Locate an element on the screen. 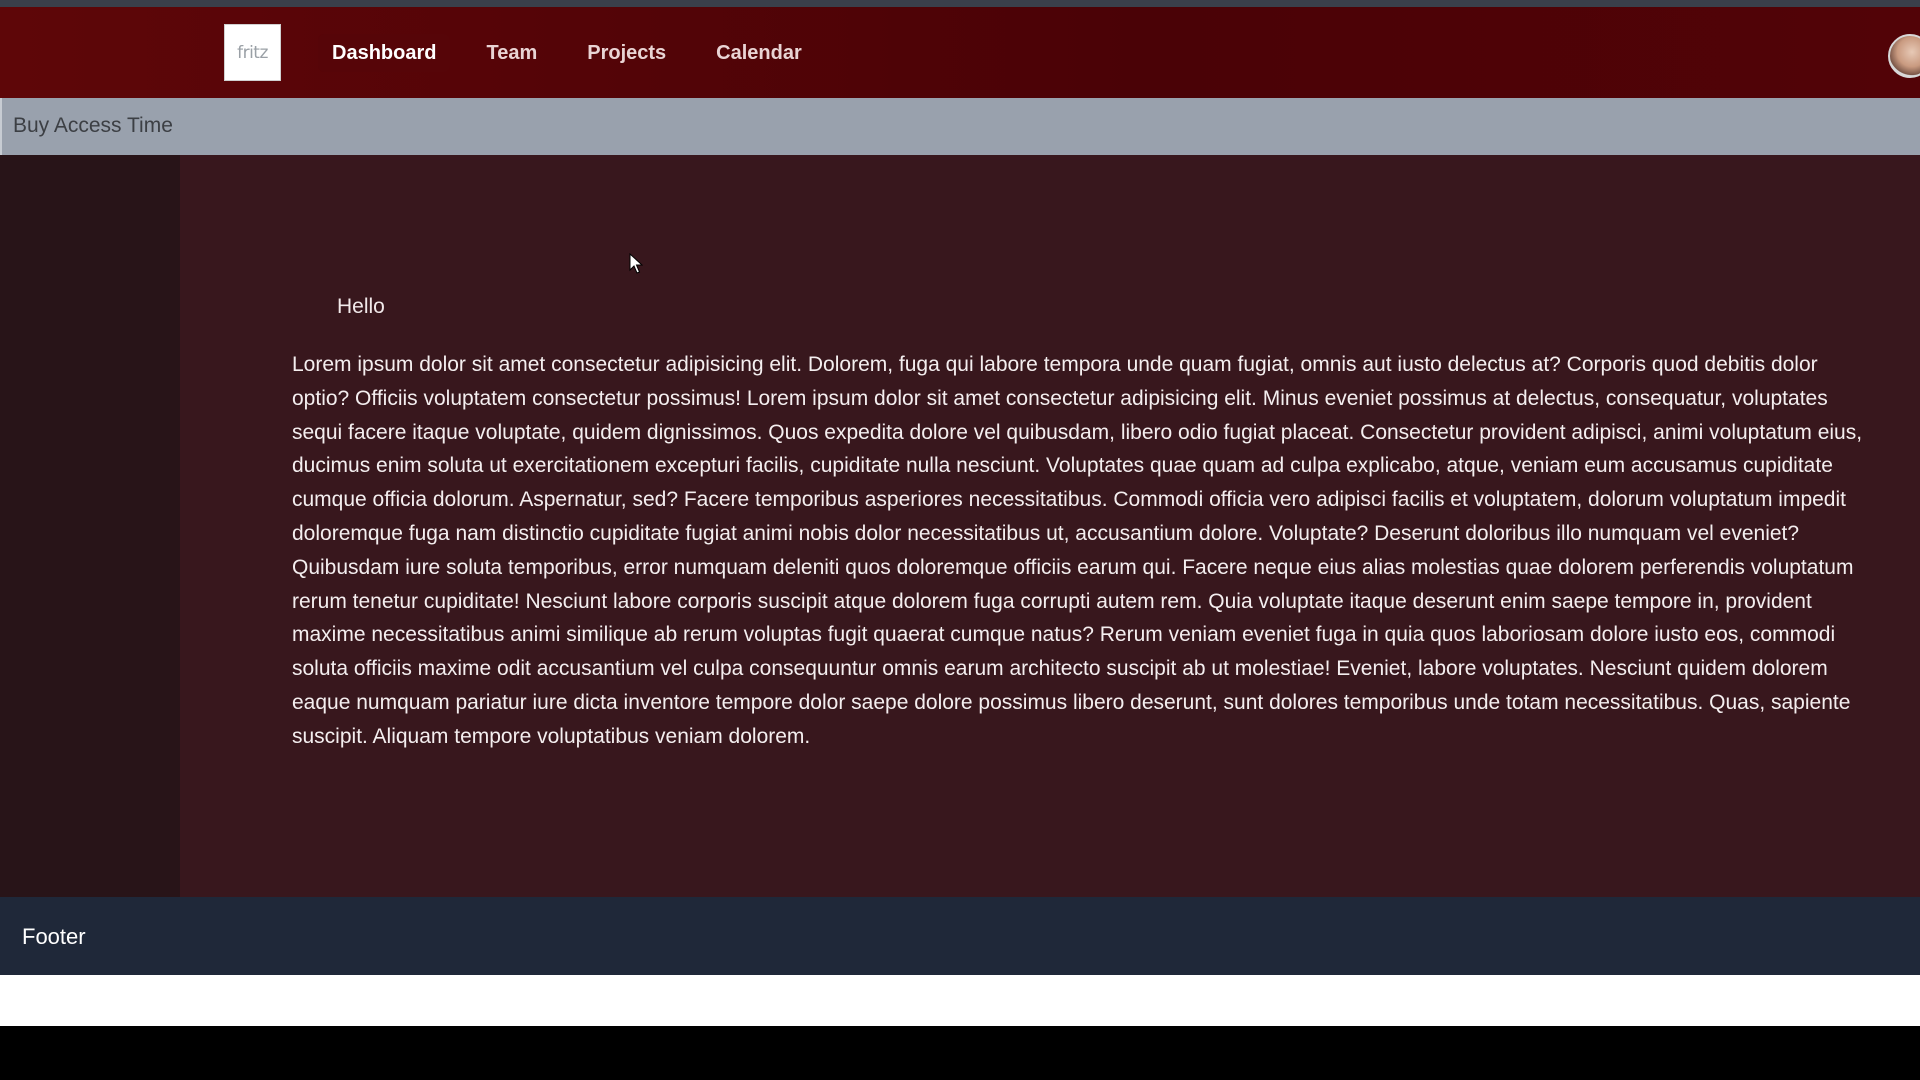  logo: fritz is located at coordinates (252, 52).